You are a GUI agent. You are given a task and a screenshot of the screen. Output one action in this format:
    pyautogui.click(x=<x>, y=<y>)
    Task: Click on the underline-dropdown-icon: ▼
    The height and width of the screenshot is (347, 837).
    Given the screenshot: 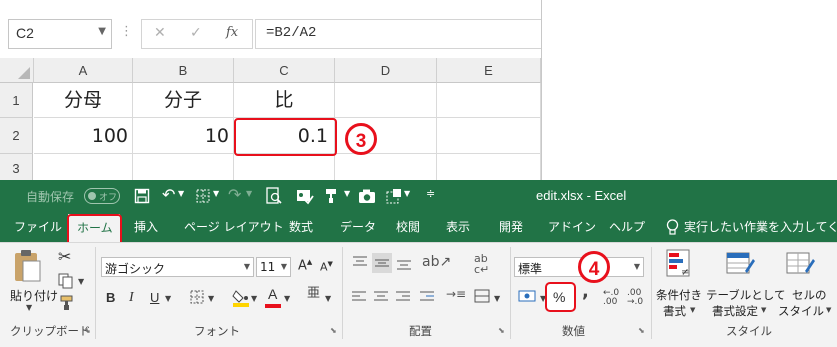 What is the action you would take?
    pyautogui.click(x=168, y=298)
    